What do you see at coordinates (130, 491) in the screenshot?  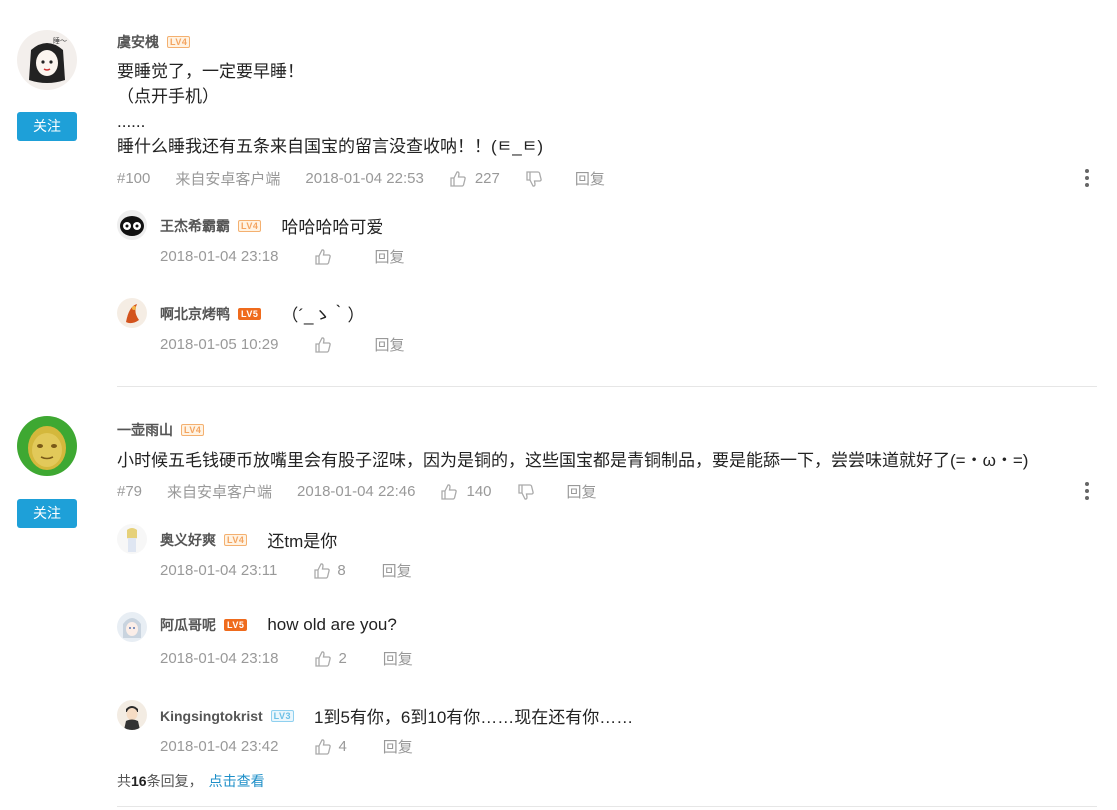 I see `floor-number: #79` at bounding box center [130, 491].